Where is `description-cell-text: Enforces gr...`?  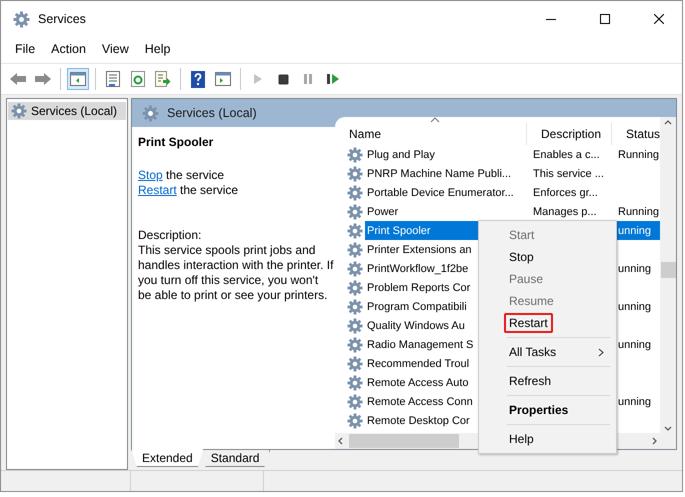 description-cell-text: Enforces gr... is located at coordinates (565, 192).